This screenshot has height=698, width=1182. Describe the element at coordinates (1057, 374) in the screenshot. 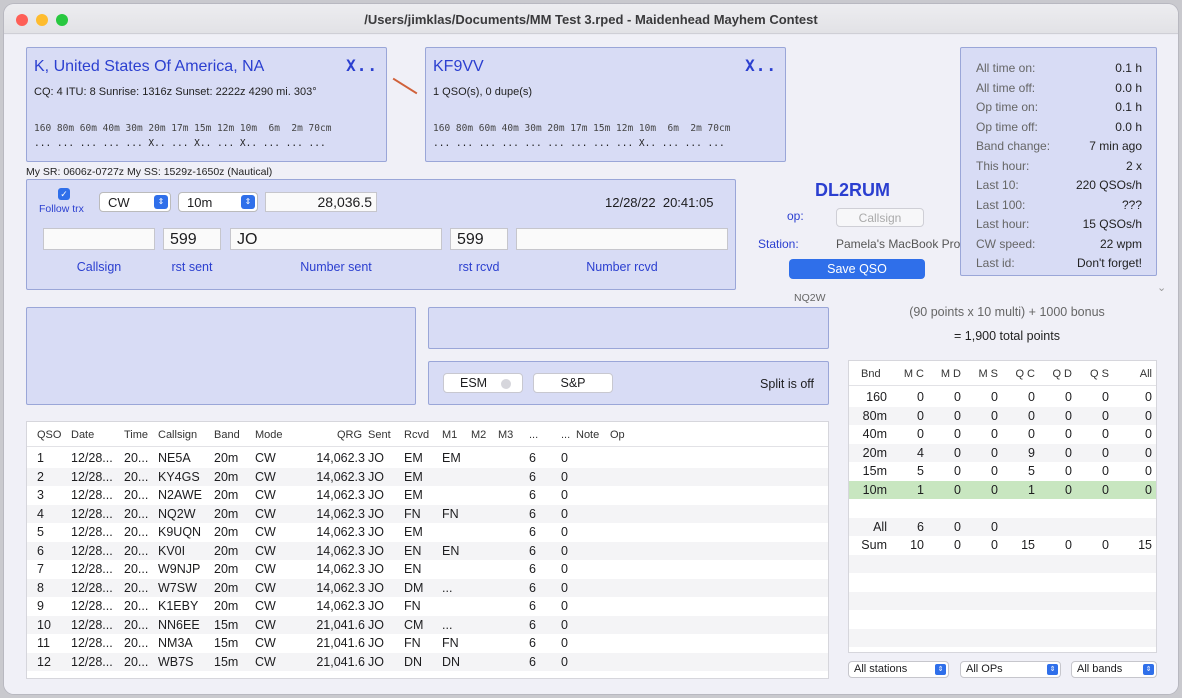

I see `column-header: Q D` at that location.